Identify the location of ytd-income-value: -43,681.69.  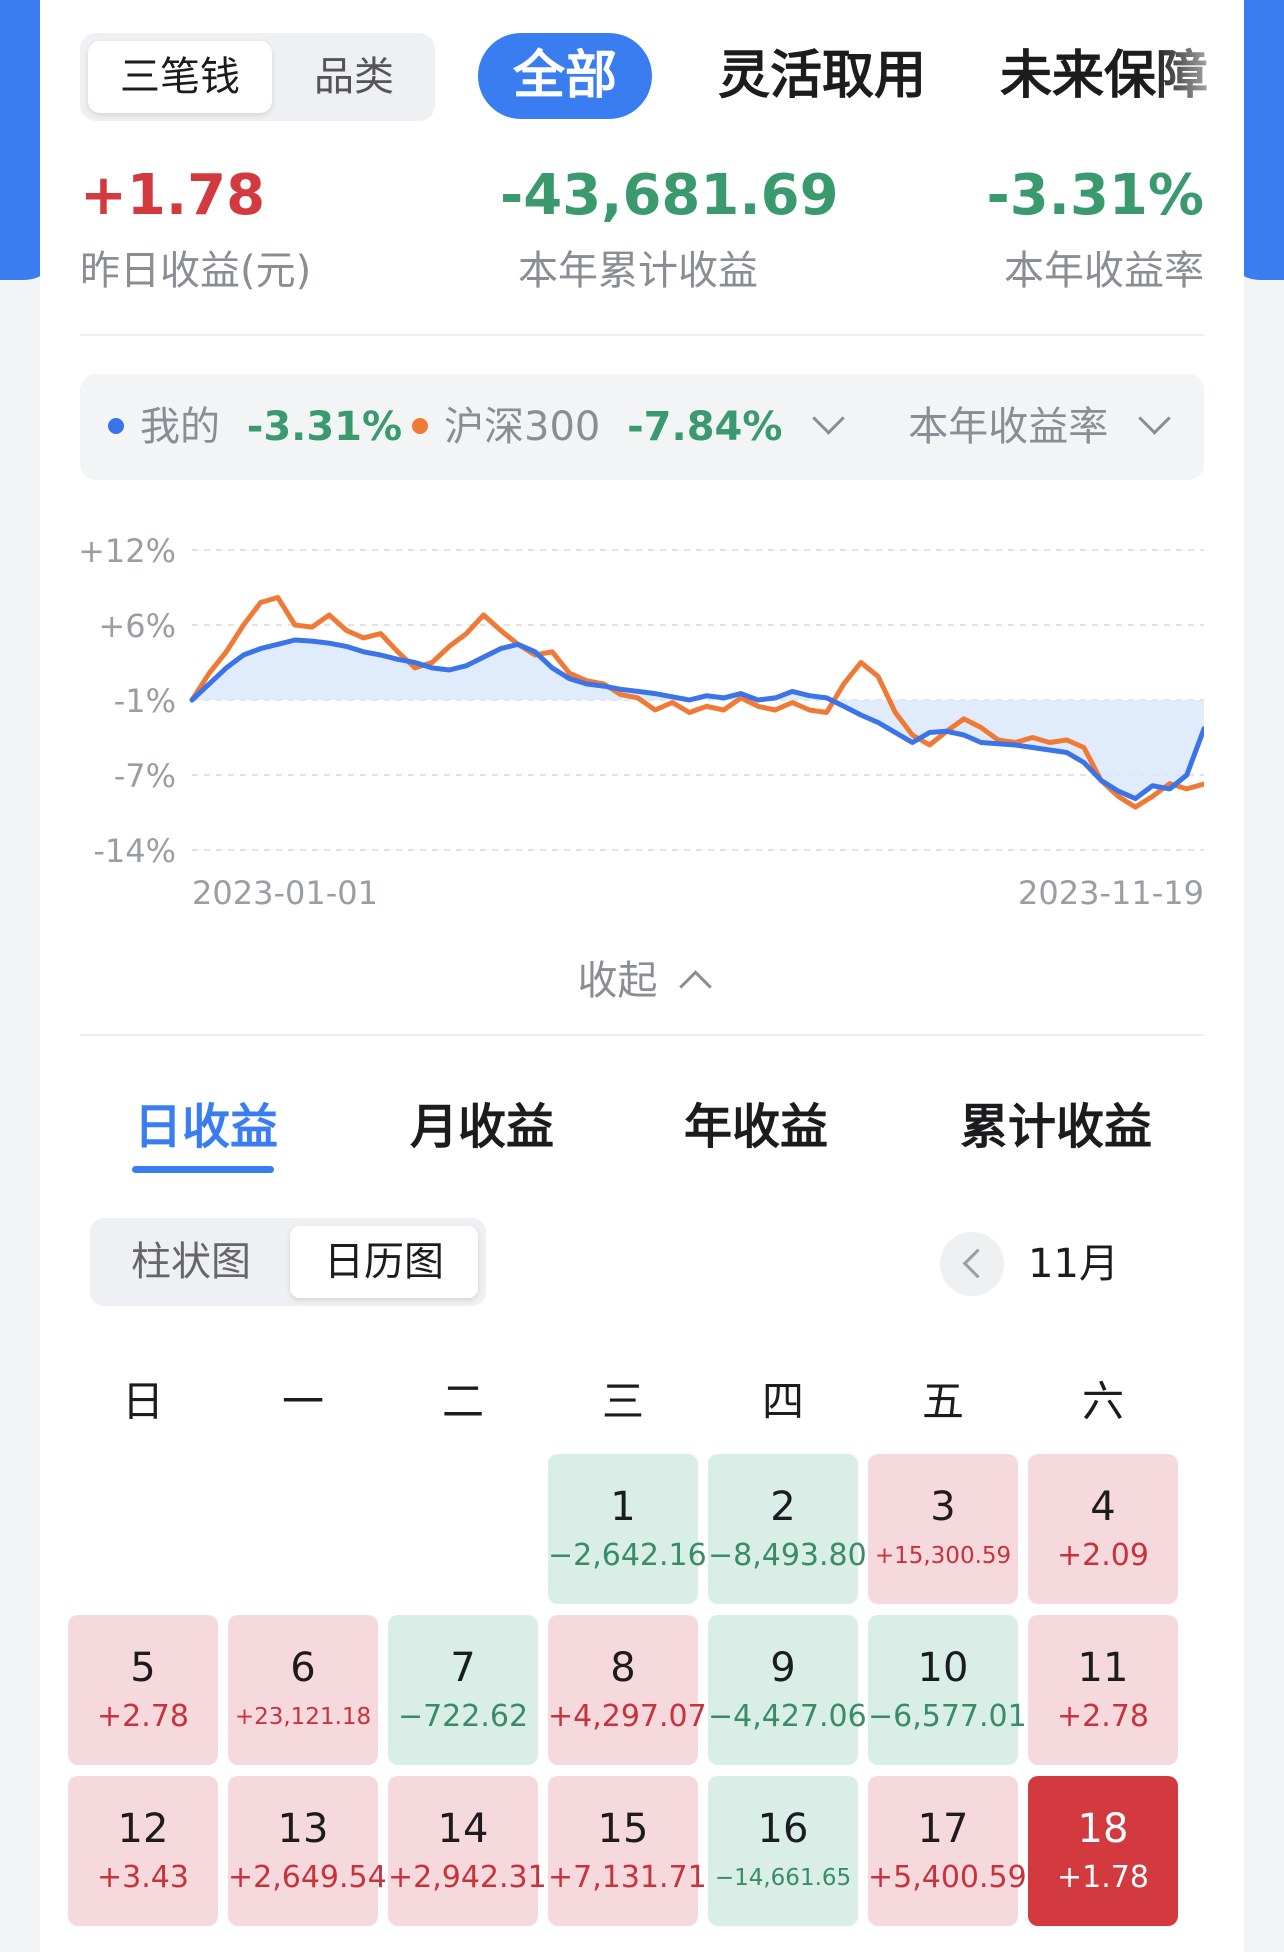
(669, 195).